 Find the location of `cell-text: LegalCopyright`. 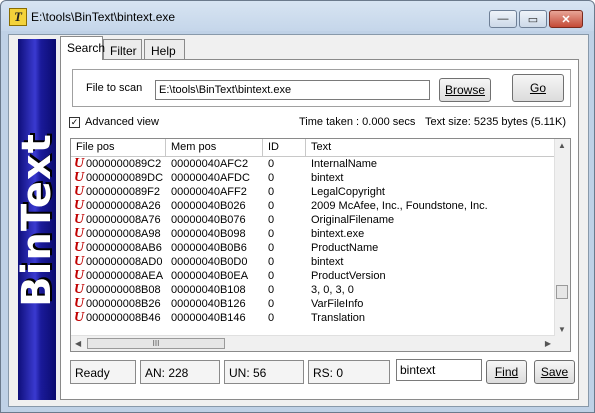

cell-text: LegalCopyright is located at coordinates (348, 192).